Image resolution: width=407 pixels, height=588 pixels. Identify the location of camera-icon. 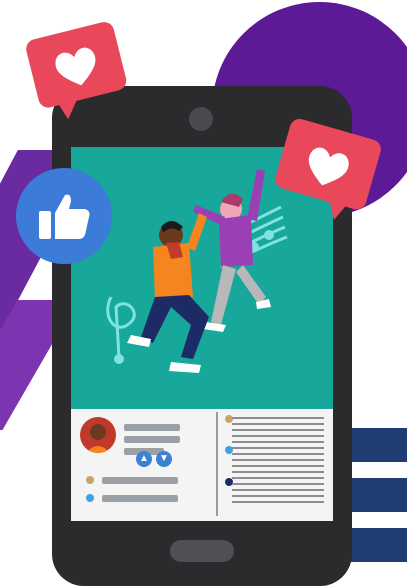
(201, 119).